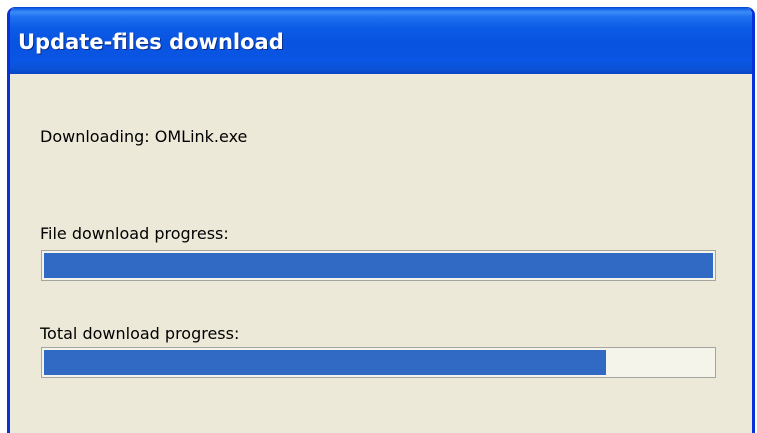 The image size is (757, 433). Describe the element at coordinates (151, 42) in the screenshot. I see `window-title: Update-files download` at that location.